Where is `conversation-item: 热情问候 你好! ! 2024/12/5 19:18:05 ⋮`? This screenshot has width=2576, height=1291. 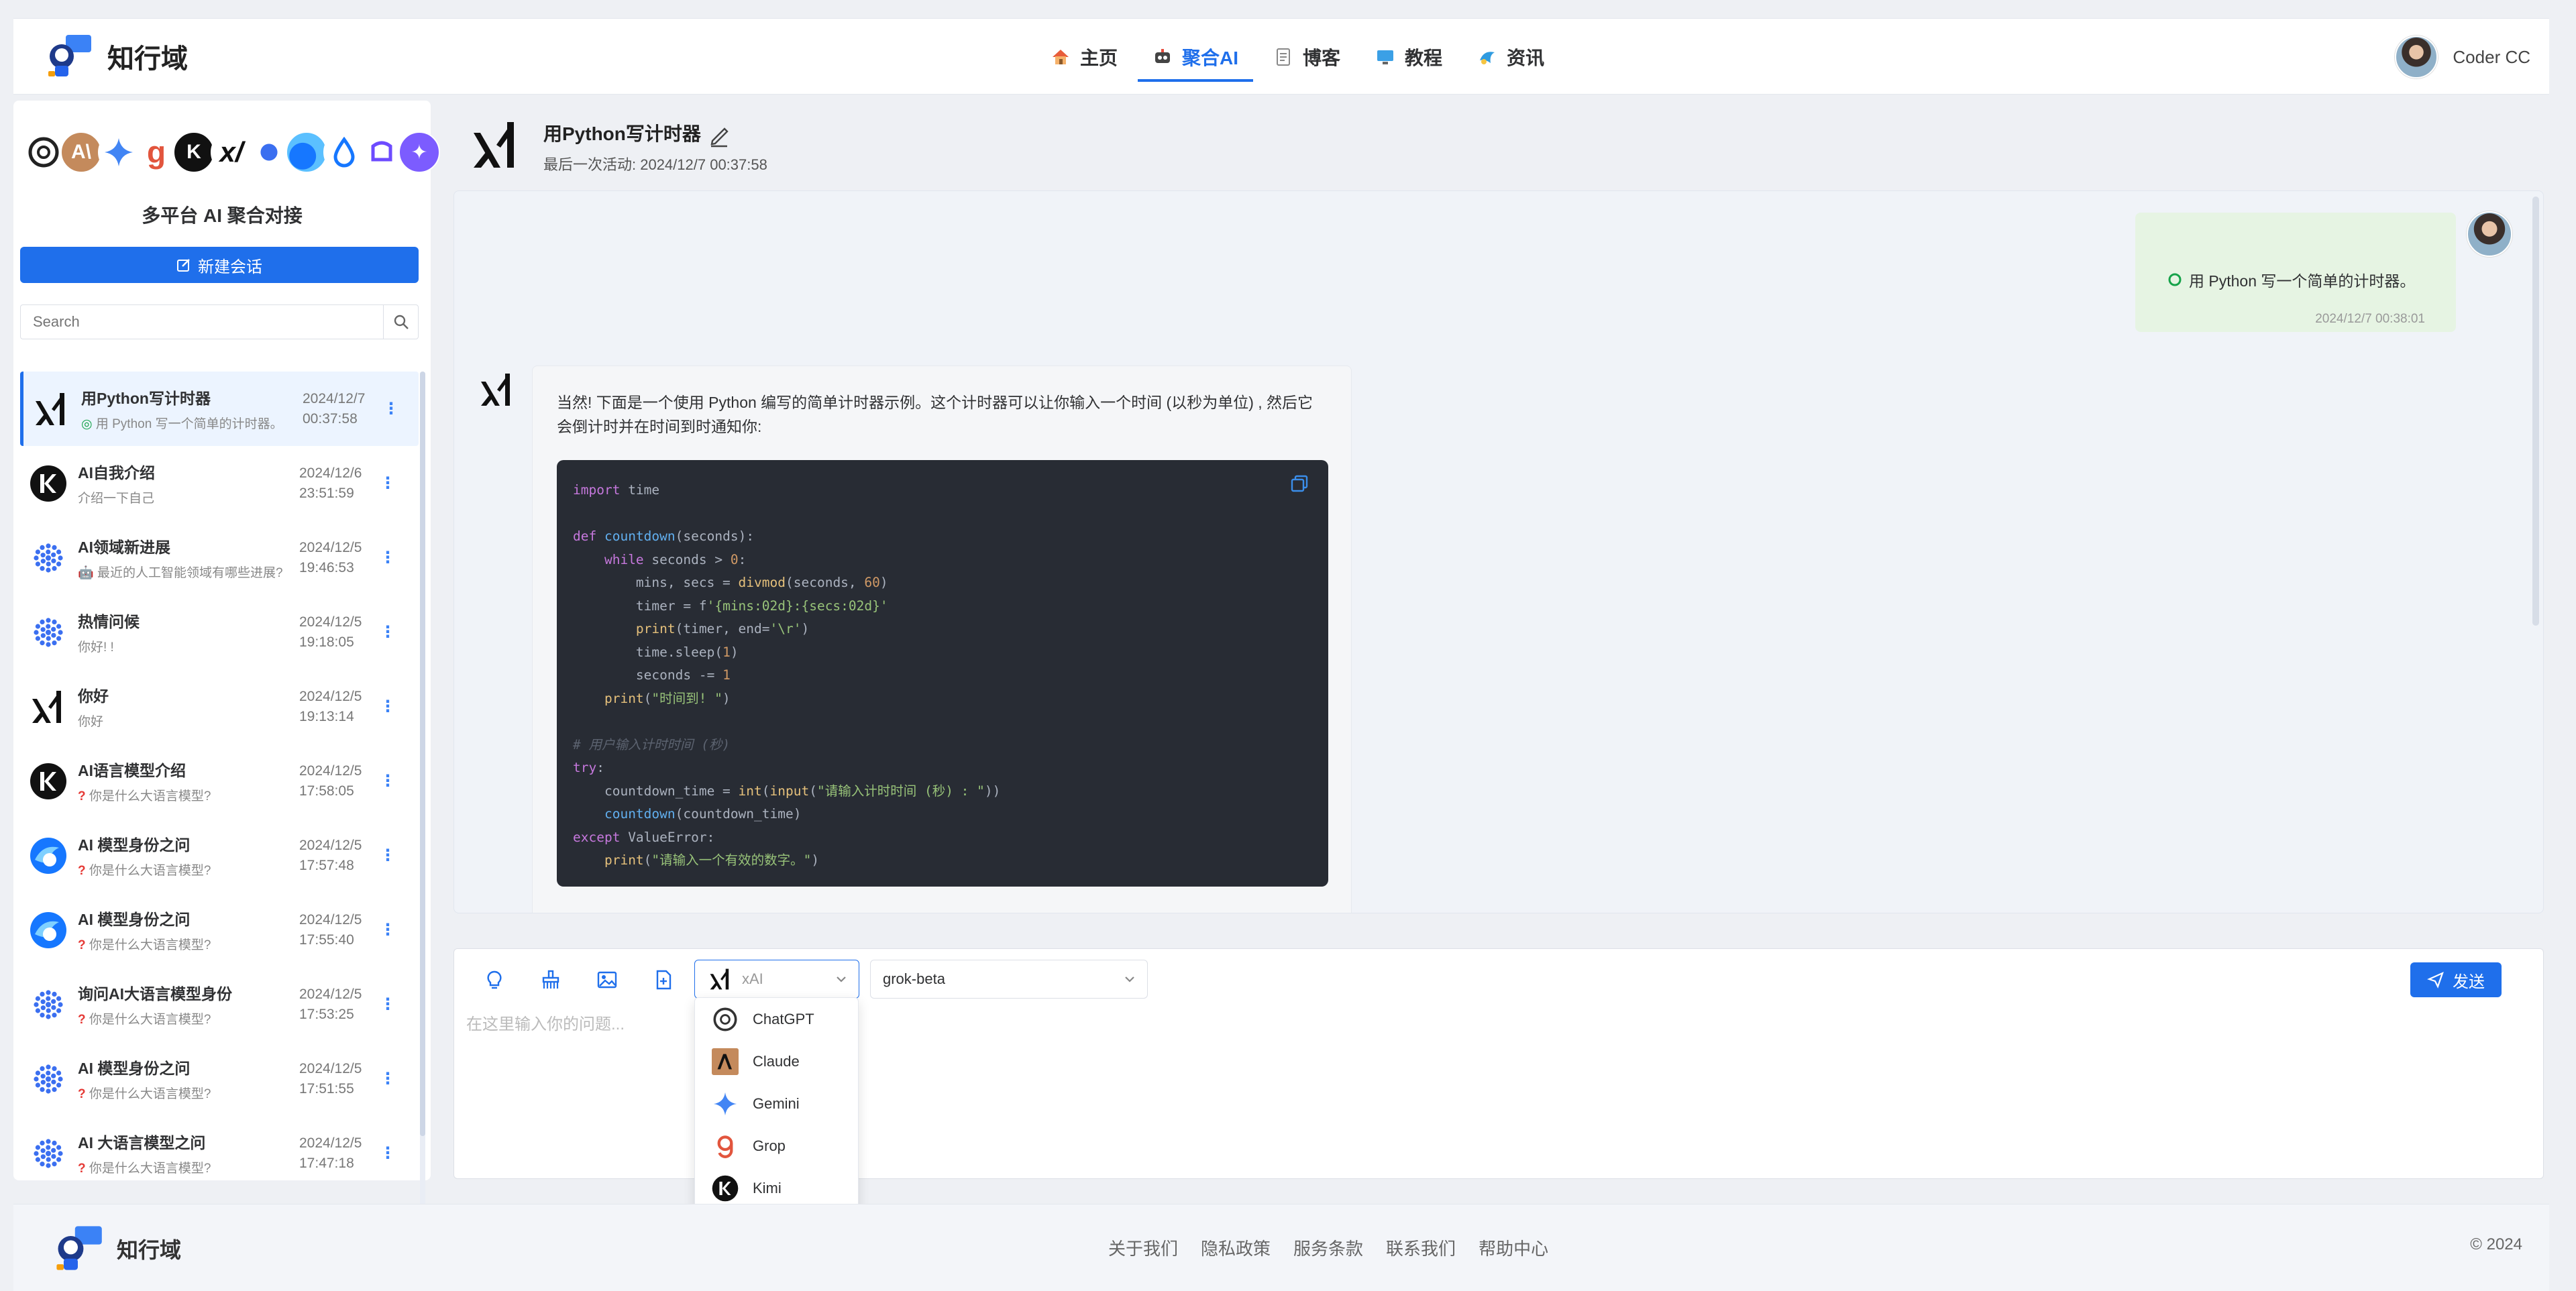 conversation-item: 热情问候 你好! ! 2024/12/5 19:18:05 ⋮ is located at coordinates (219, 632).